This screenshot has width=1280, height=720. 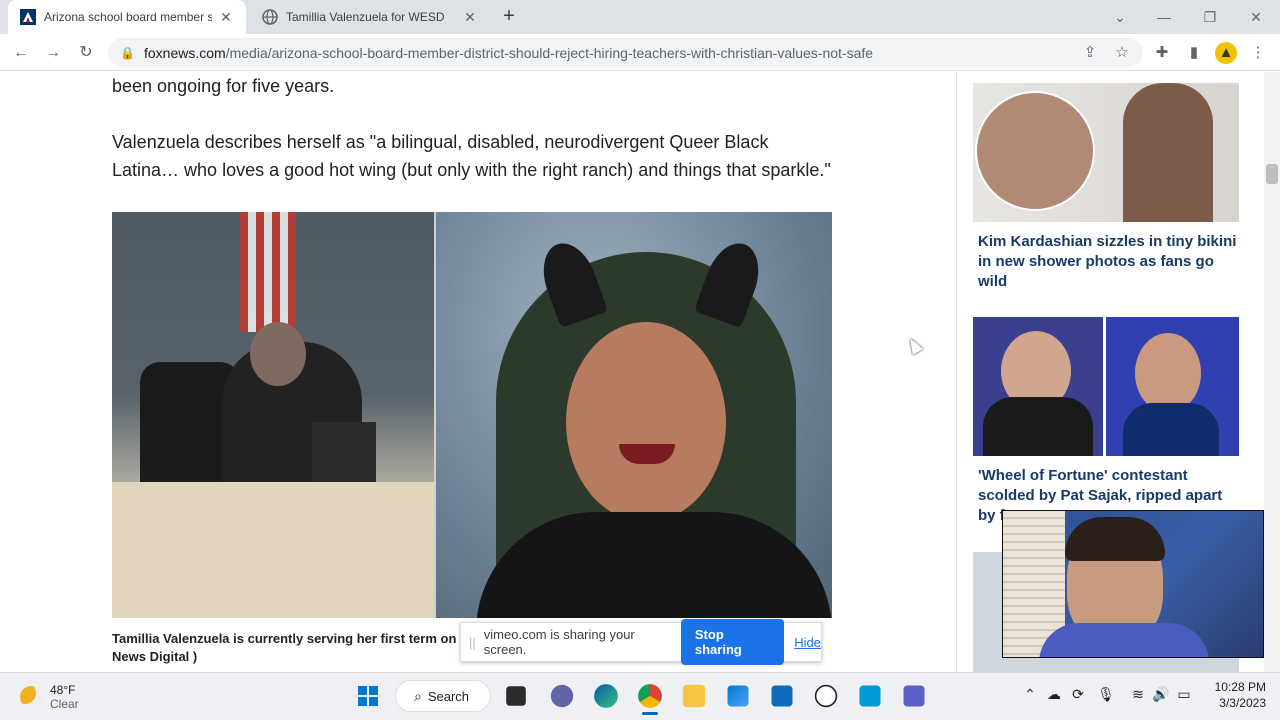 I want to click on back-arrow-icon: ←, so click(x=21, y=53).